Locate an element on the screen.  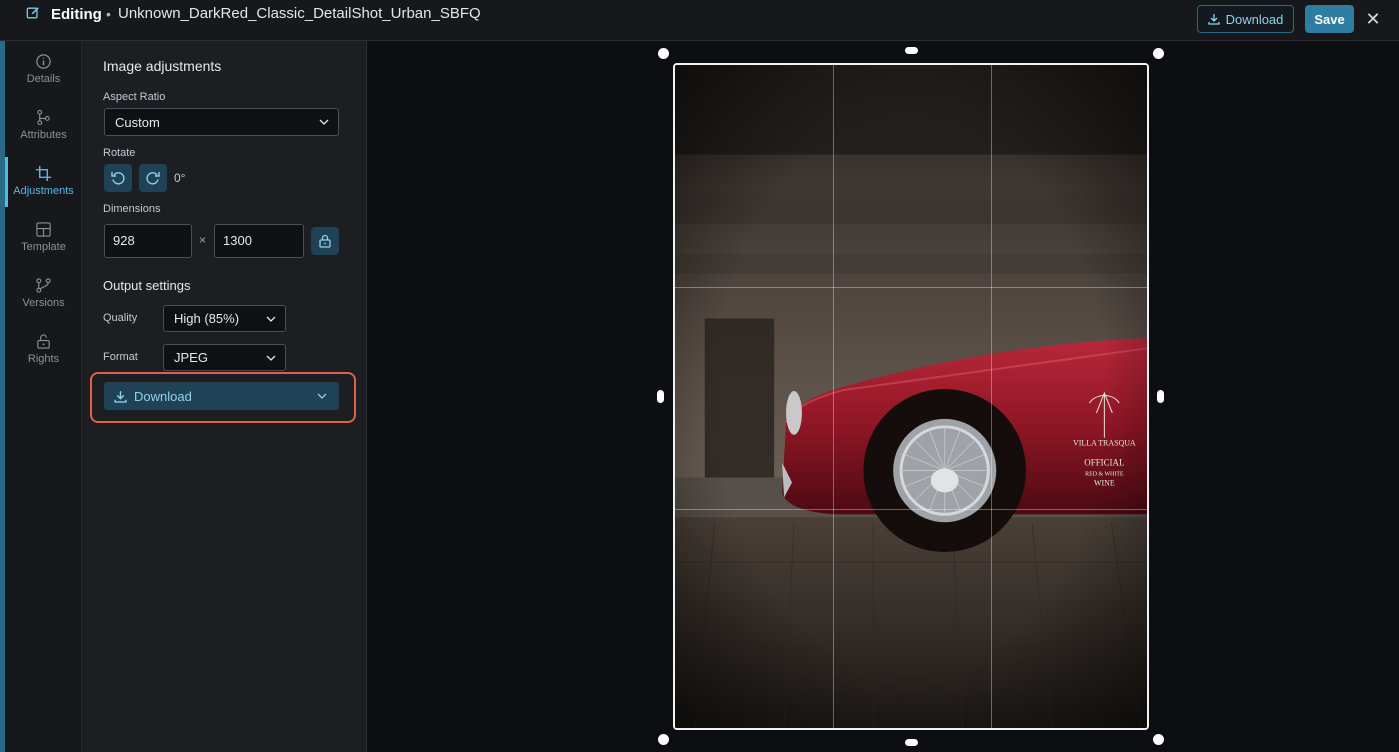
rail-label: Template is located at coordinates (43, 247).